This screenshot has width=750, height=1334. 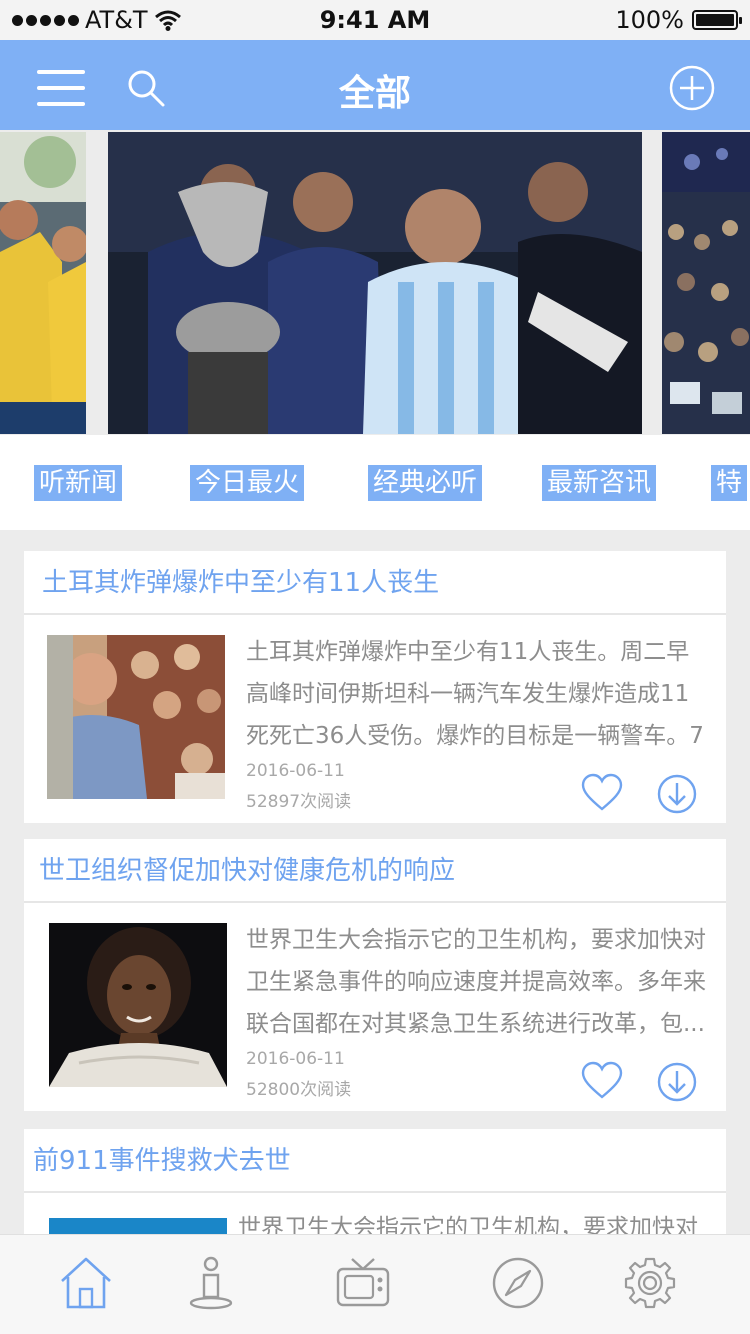 I want to click on battery-fill, so click(x=715, y=20).